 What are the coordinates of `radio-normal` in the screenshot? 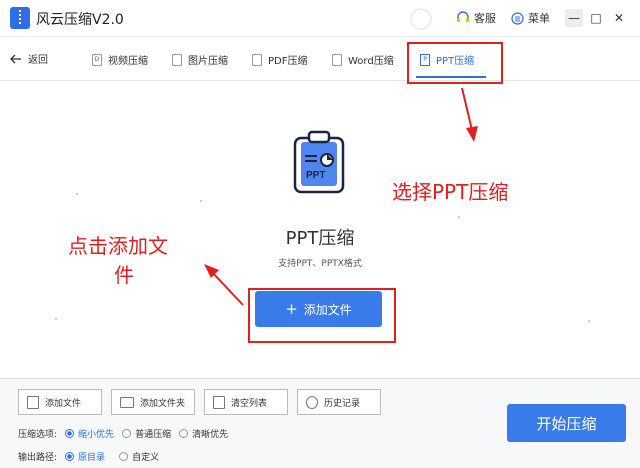 It's located at (127, 433).